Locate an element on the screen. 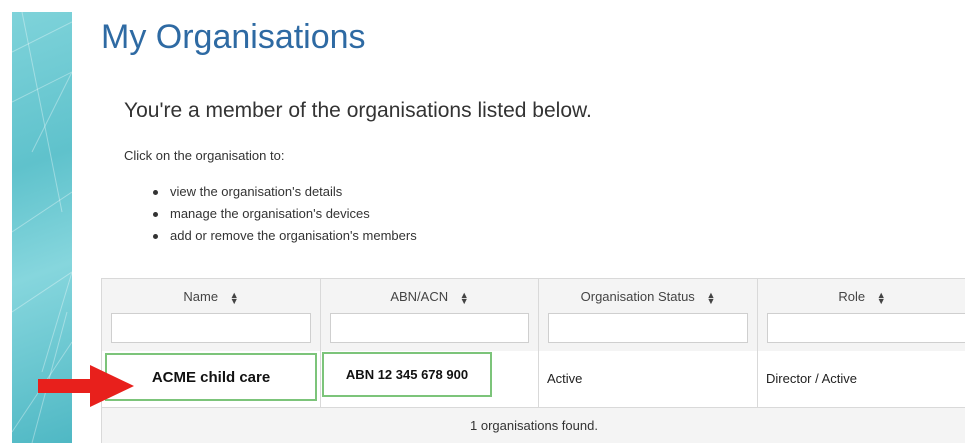  list-item: add or remove the organisation's members is located at coordinates (283, 236).